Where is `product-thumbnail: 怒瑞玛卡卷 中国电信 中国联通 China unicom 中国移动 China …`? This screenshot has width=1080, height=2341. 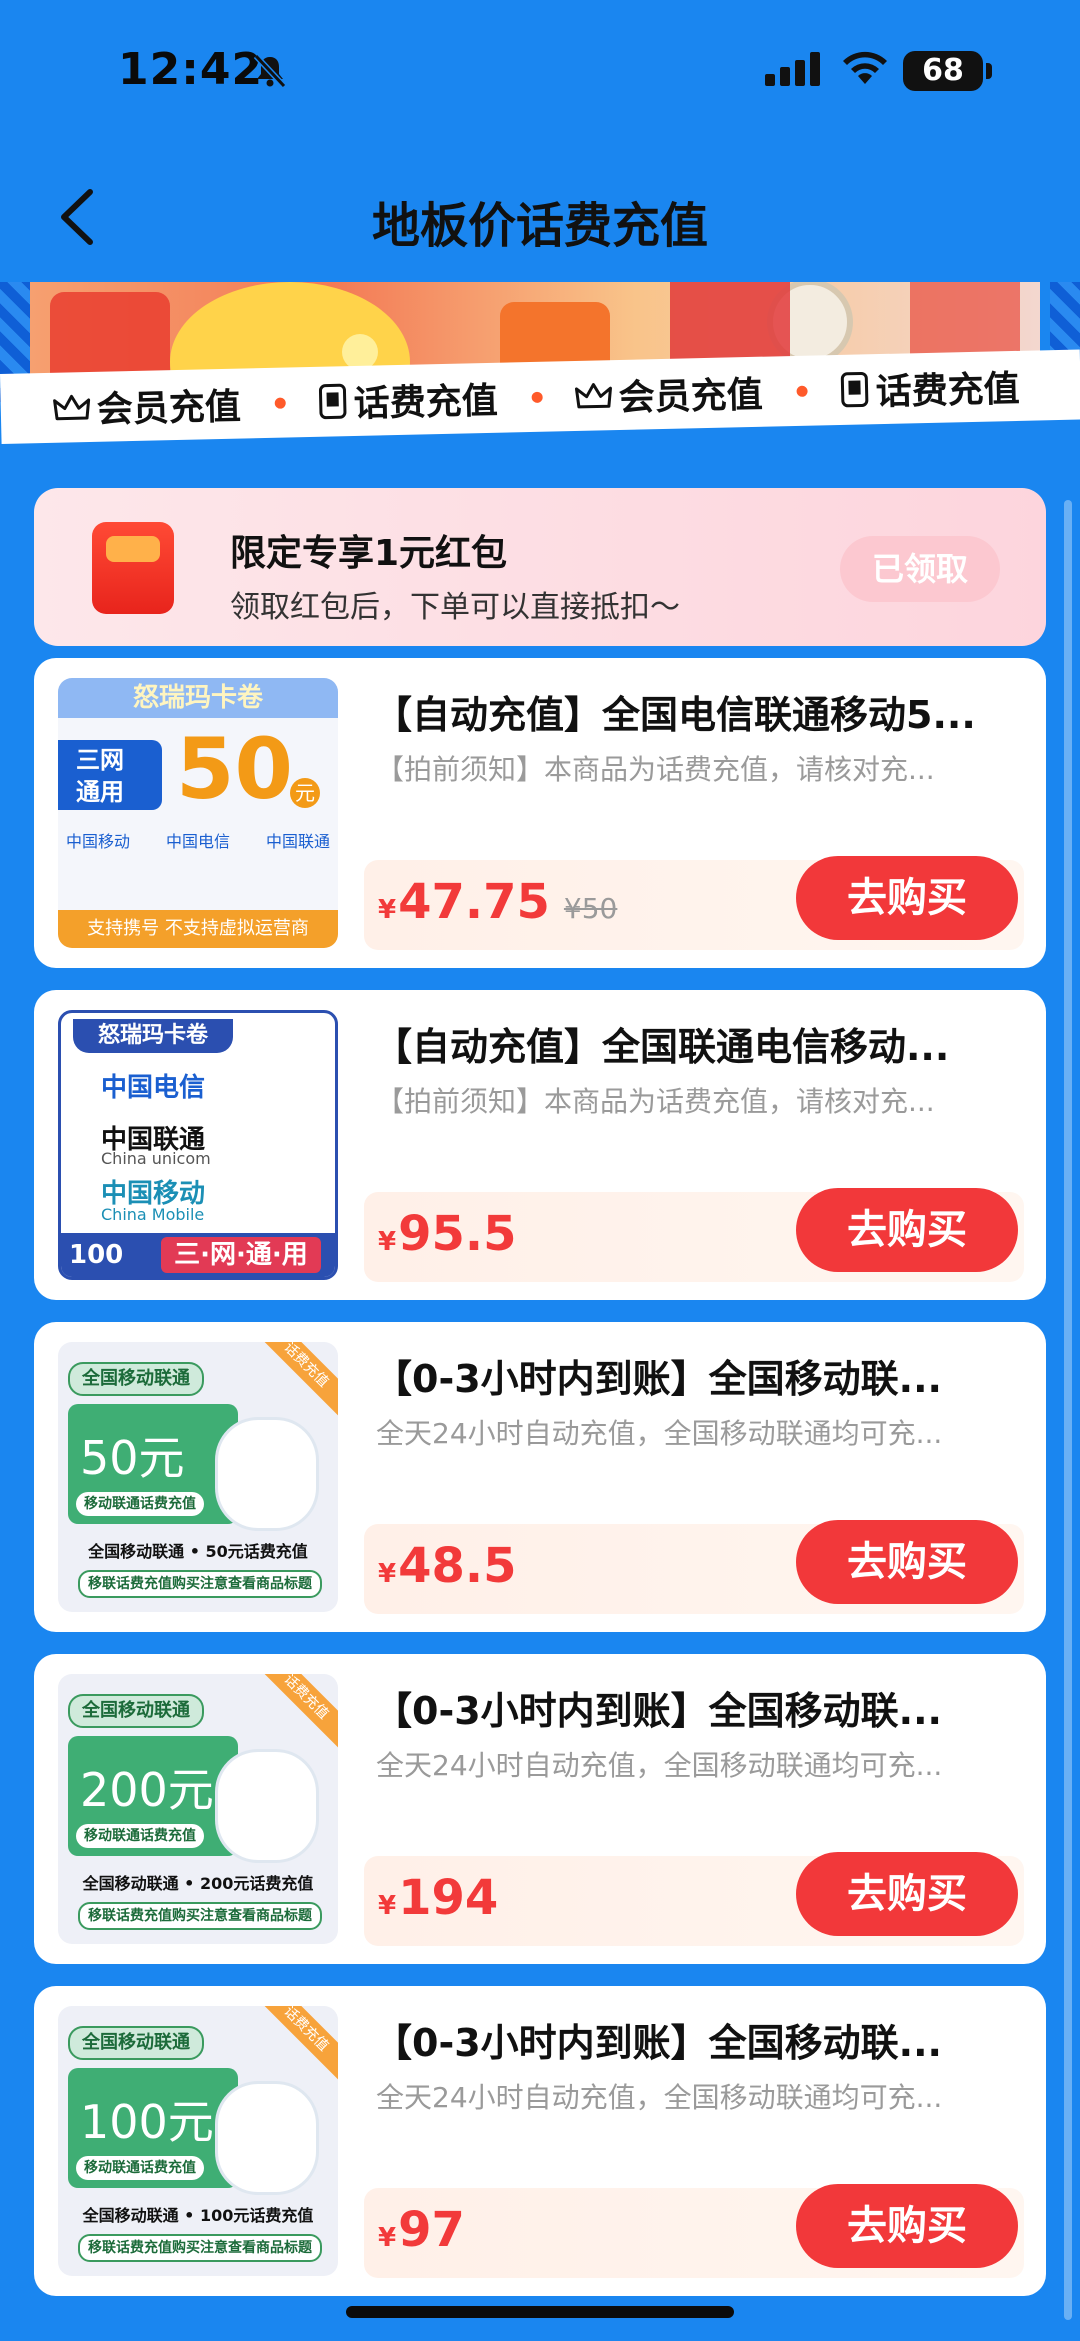 product-thumbnail: 怒瑞玛卡卷 中国电信 中国联通 China unicom 中国移动 China … is located at coordinates (198, 1145).